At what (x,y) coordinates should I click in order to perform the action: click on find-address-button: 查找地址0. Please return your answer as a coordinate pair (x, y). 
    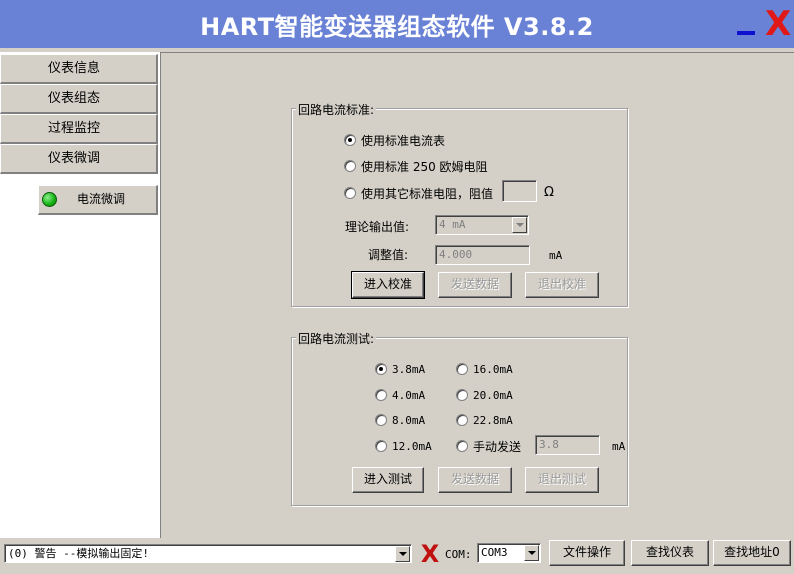
    Looking at the image, I should click on (752, 553).